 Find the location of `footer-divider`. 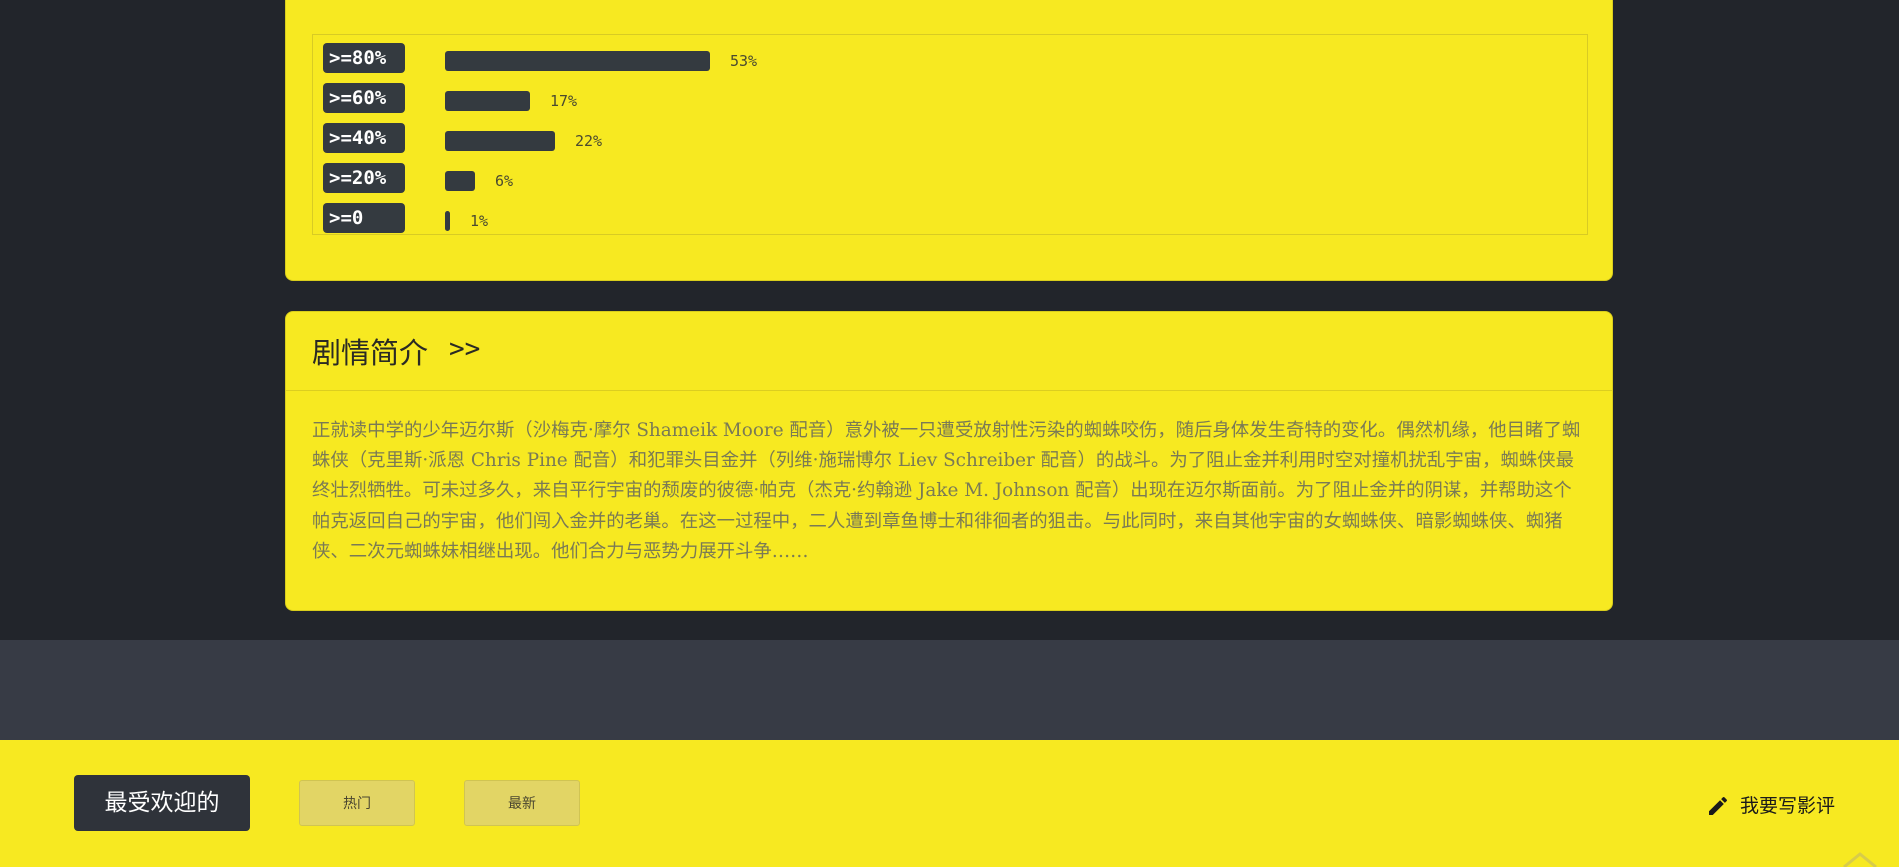

footer-divider is located at coordinates (949, 690).